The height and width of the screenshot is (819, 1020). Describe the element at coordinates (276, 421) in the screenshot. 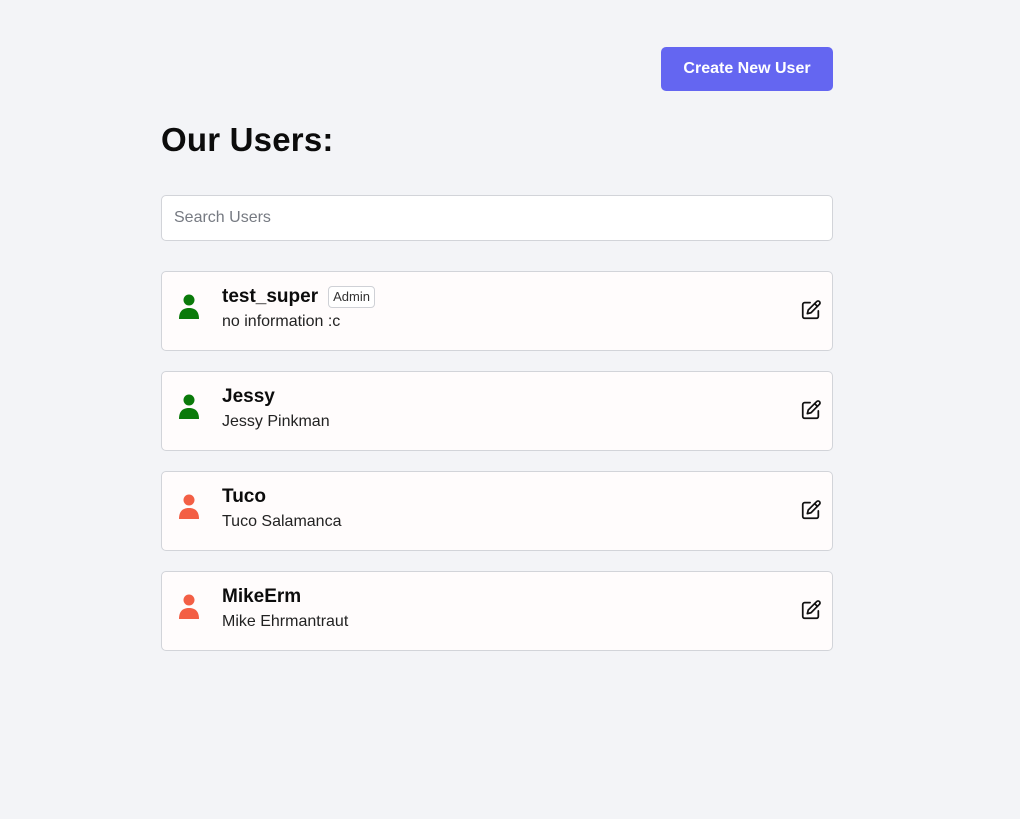

I see `user-full-name: Jessy Pinkman` at that location.